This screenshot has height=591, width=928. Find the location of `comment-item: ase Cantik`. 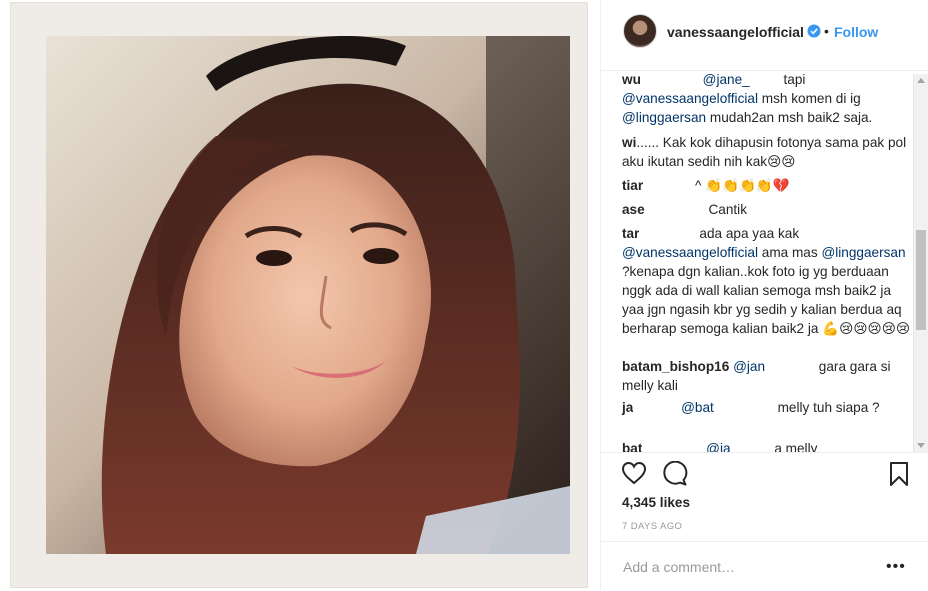

comment-item: ase Cantik is located at coordinates (767, 209).